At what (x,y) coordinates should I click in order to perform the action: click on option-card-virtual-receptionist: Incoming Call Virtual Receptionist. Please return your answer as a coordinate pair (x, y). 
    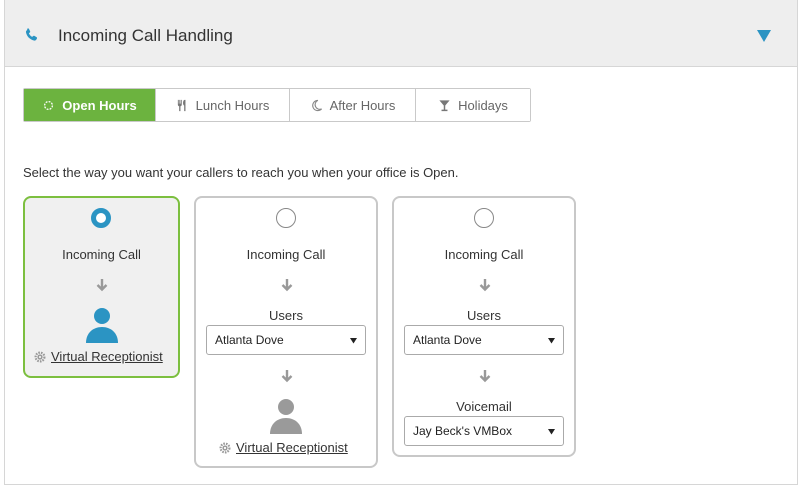
    Looking at the image, I should click on (101, 287).